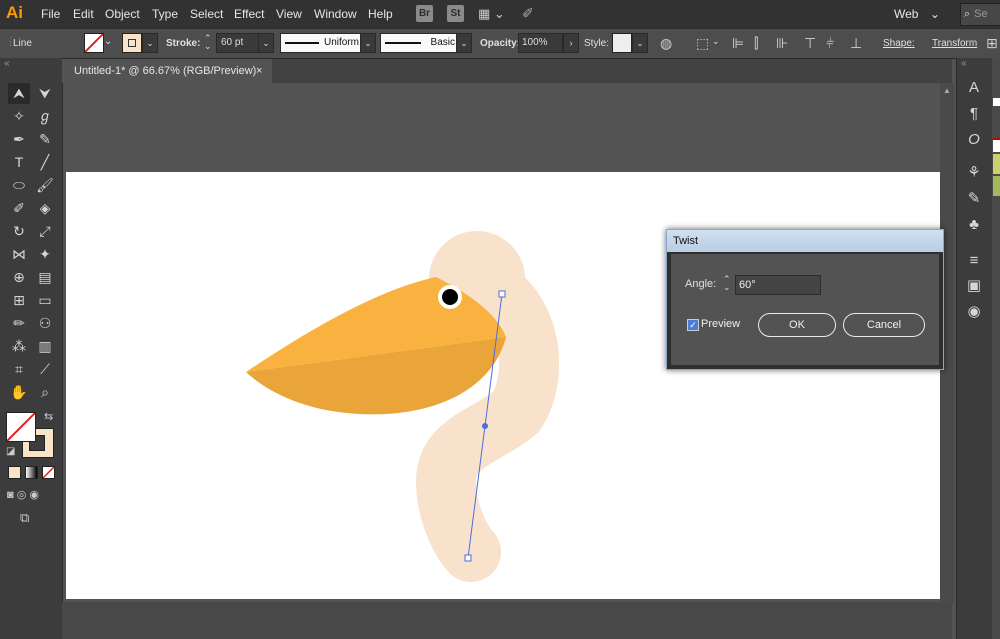 The height and width of the screenshot is (639, 1000). What do you see at coordinates (974, 286) in the screenshot?
I see `gradient-panel-icon: ▣` at bounding box center [974, 286].